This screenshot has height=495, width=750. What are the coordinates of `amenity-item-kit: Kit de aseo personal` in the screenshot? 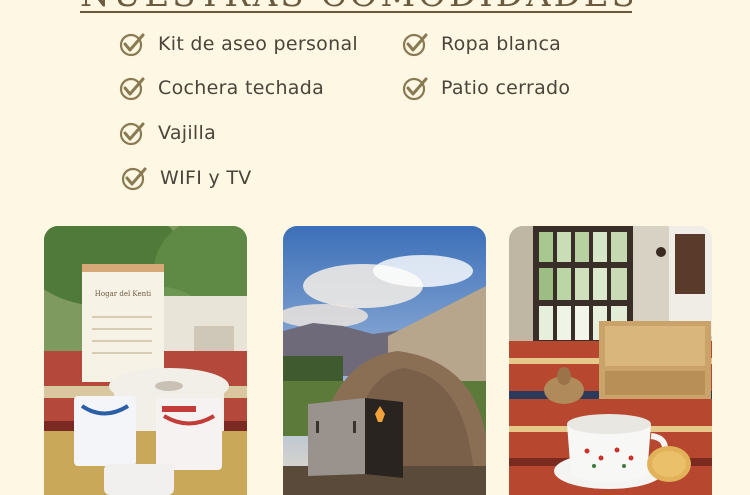 It's located at (238, 44).